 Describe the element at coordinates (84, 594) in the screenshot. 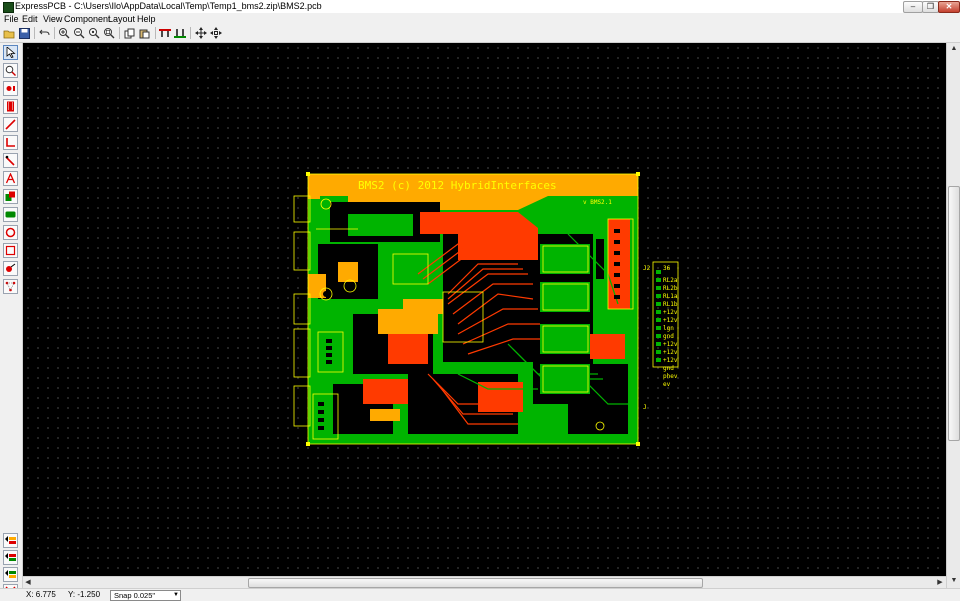

I see `cursor-y-readout: Y: -1.250` at that location.